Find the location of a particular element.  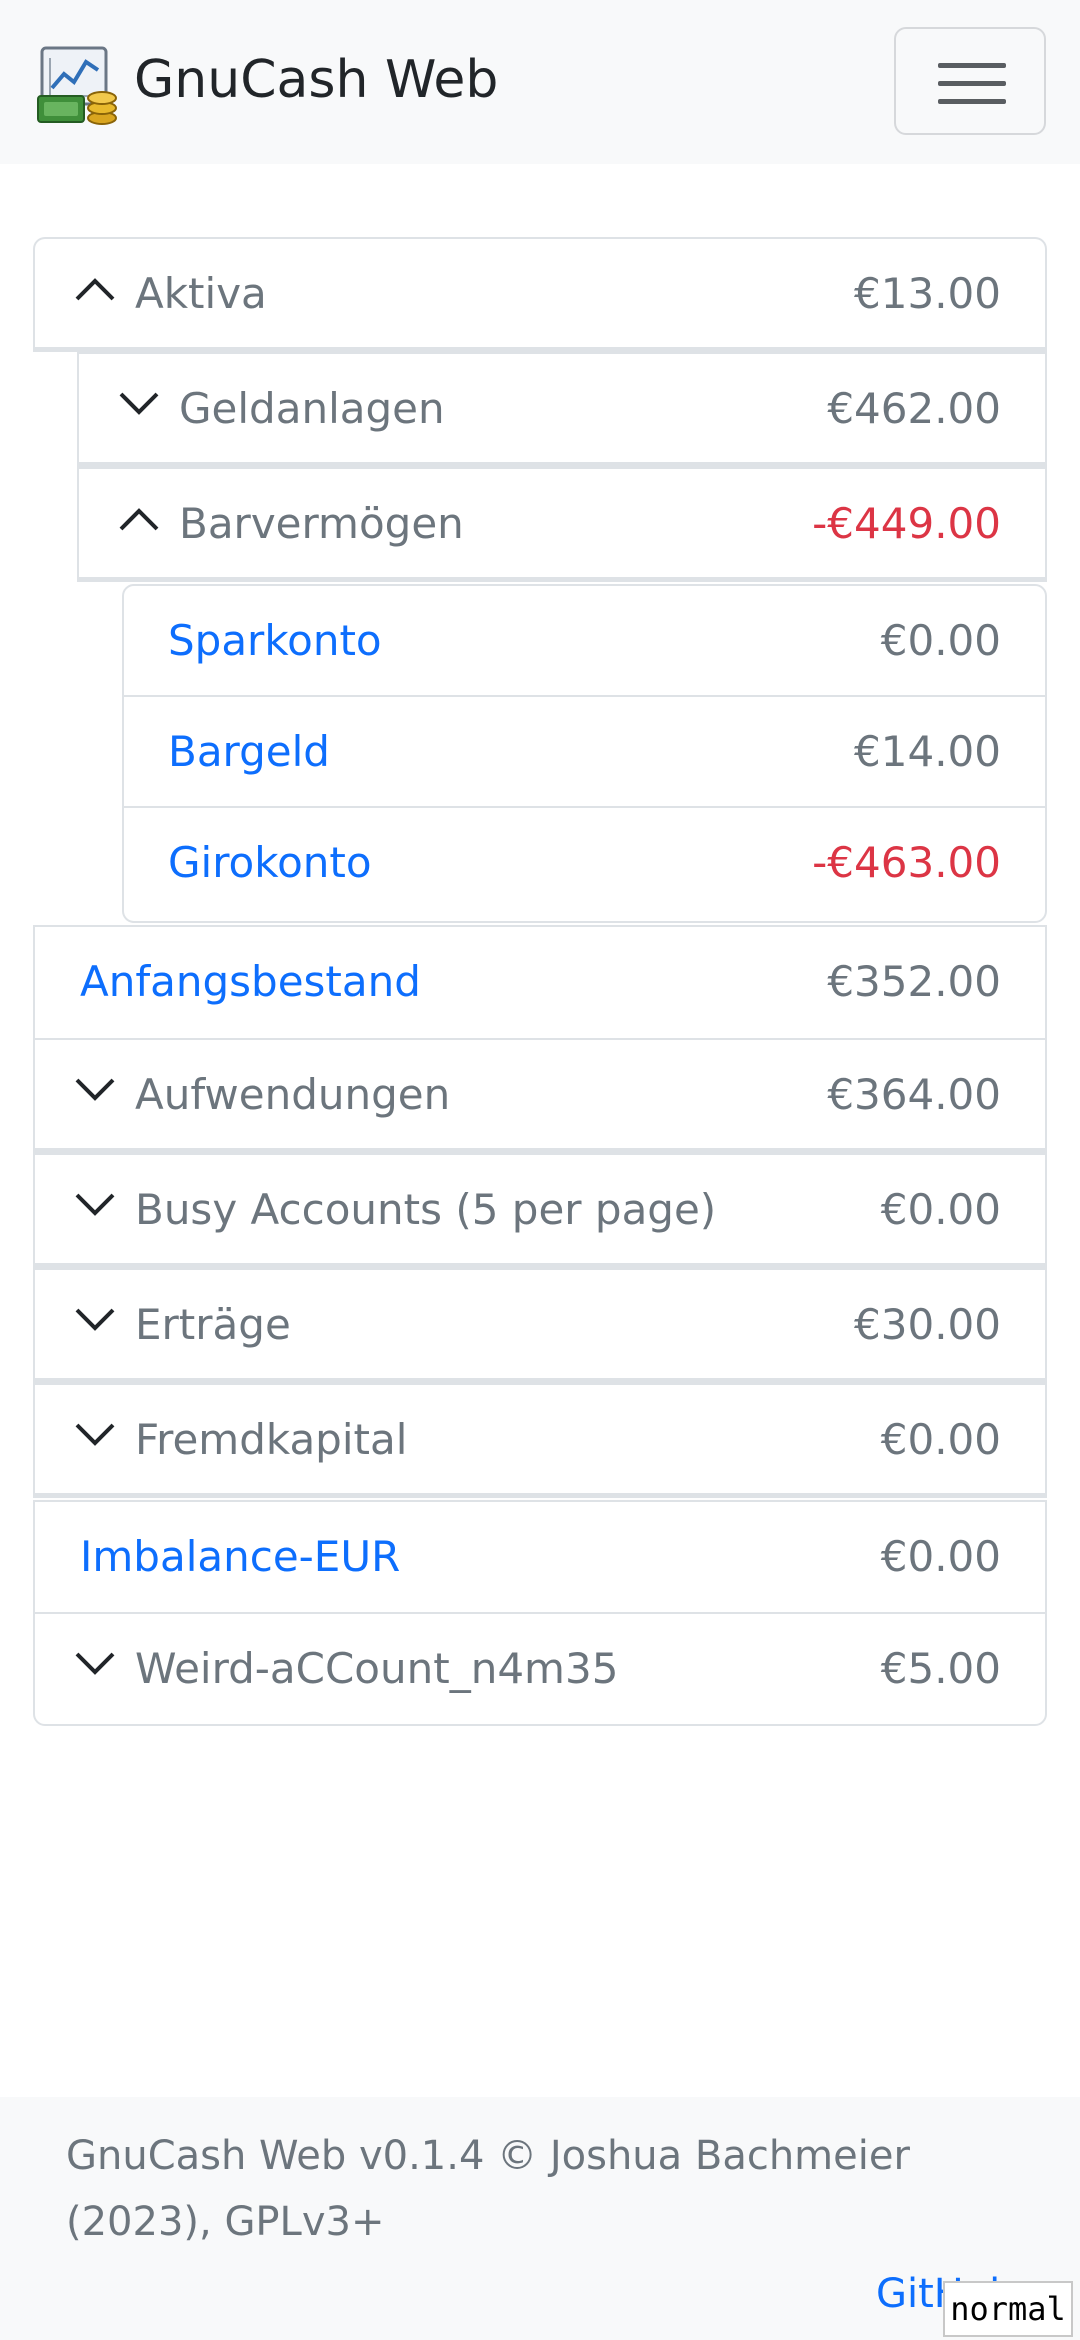

account-name: Geldanlagen is located at coordinates (312, 408).